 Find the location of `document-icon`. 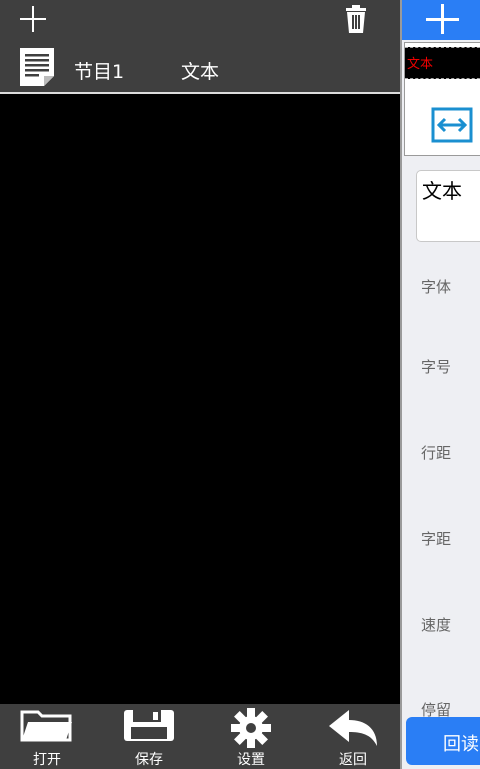

document-icon is located at coordinates (37, 67).